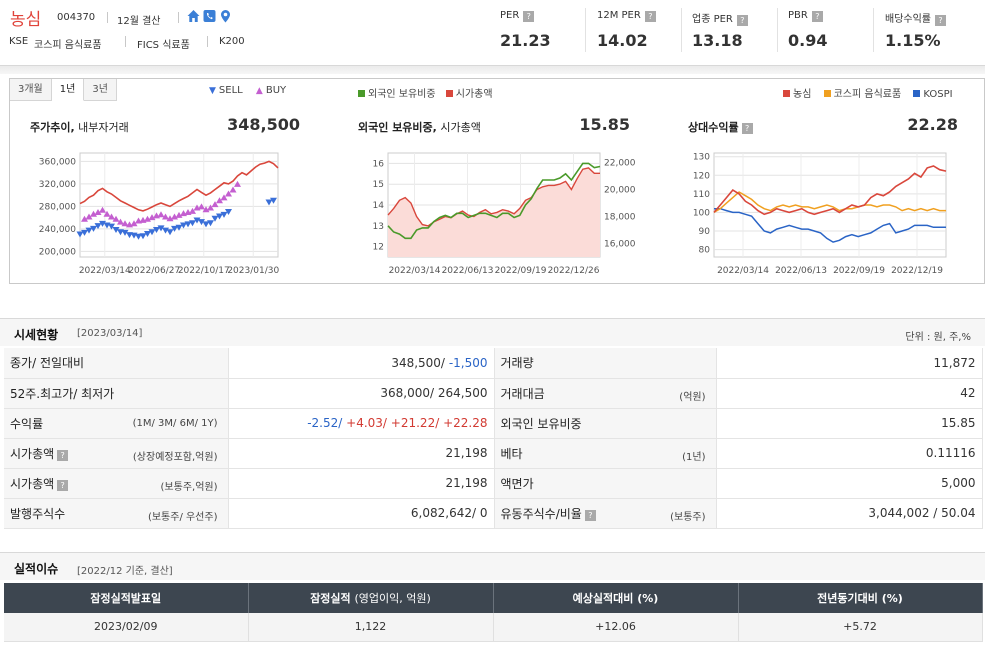 Image resolution: width=985 pixels, height=648 pixels. What do you see at coordinates (720, 127) in the screenshot?
I see `chart-title-return: 상대수익률?` at bounding box center [720, 127].